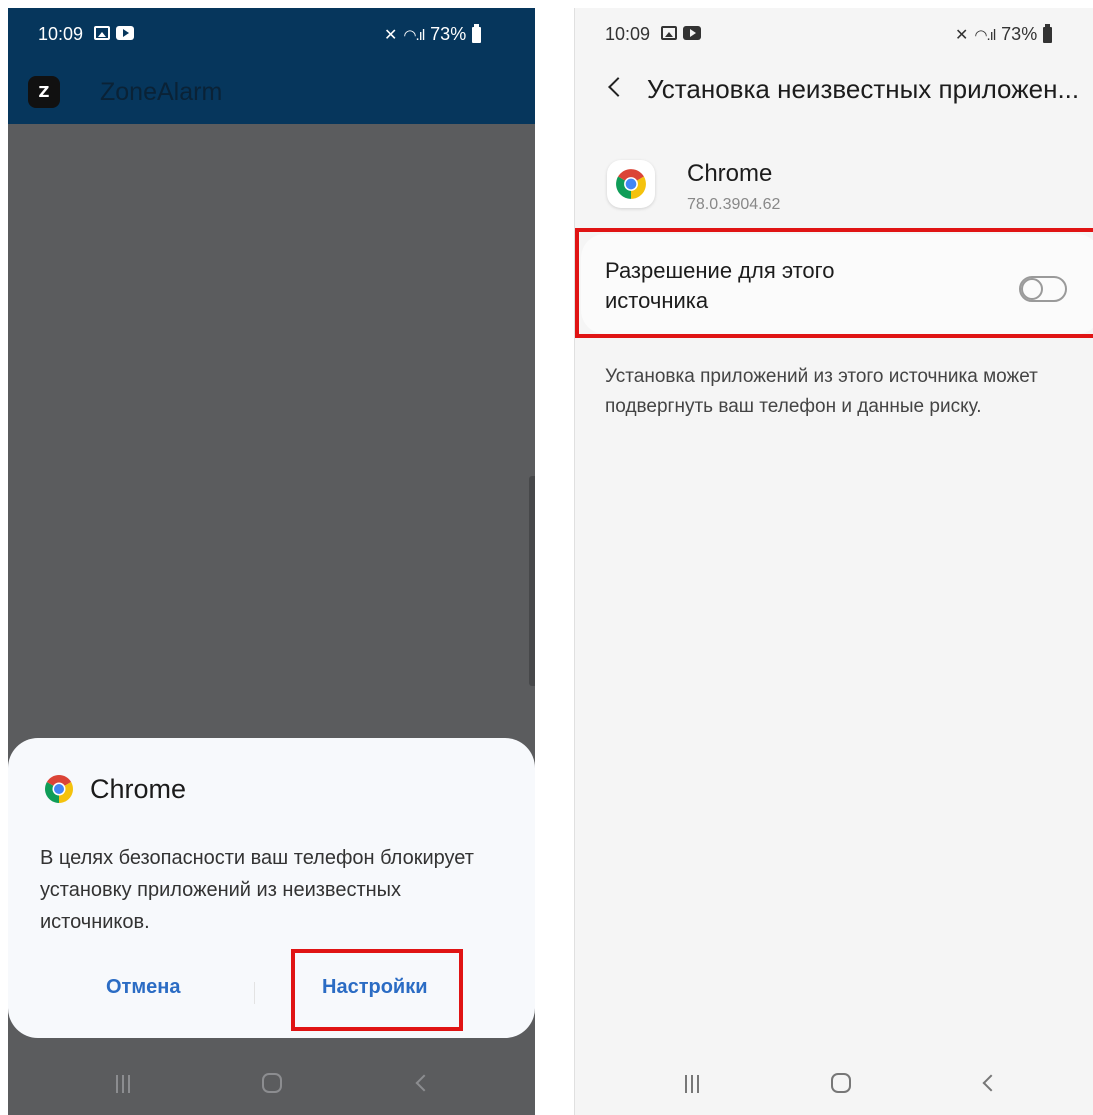 The width and height of the screenshot is (1093, 1115). What do you see at coordinates (730, 173) in the screenshot?
I see `app-name: Chrome` at bounding box center [730, 173].